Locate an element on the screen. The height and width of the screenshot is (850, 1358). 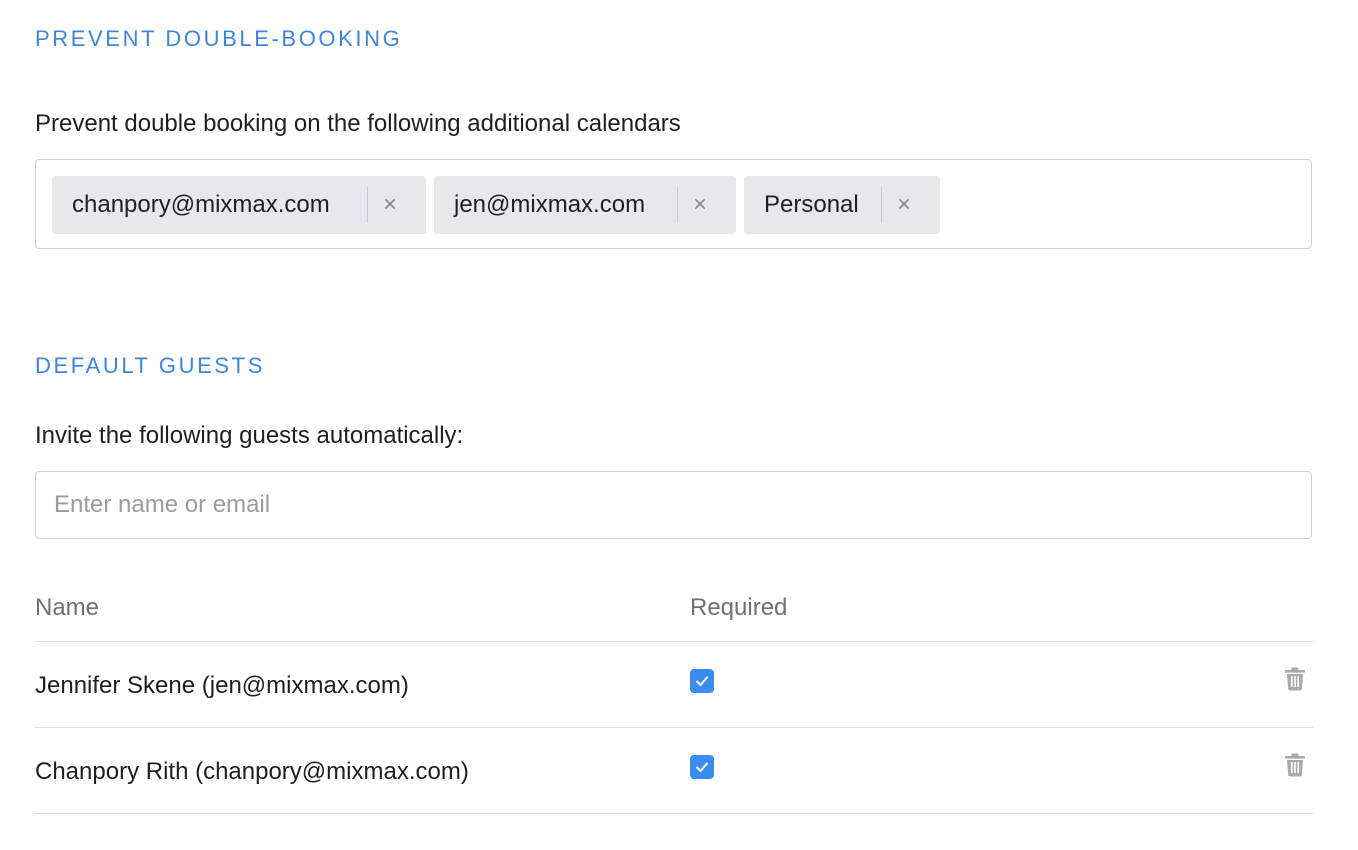
calendar-tag: chanpory@mixmax.com × is located at coordinates (239, 205).